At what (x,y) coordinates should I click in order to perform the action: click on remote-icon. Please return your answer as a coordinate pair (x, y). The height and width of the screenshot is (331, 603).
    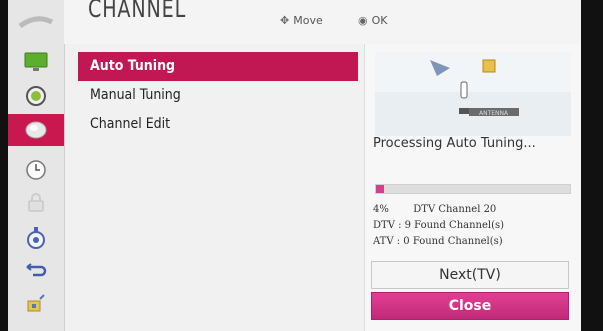
    Looking at the image, I should click on (36, 22).